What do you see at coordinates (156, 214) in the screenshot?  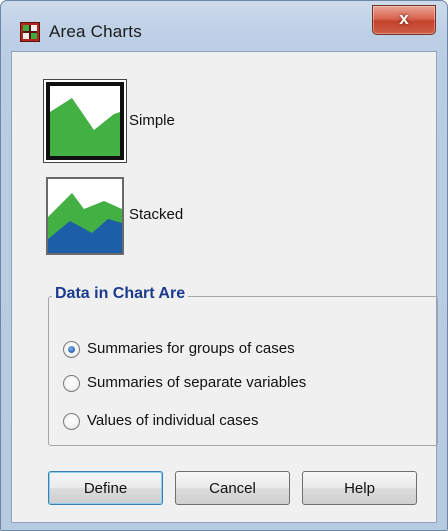 I see `stacked-chart-label: Stacked` at bounding box center [156, 214].